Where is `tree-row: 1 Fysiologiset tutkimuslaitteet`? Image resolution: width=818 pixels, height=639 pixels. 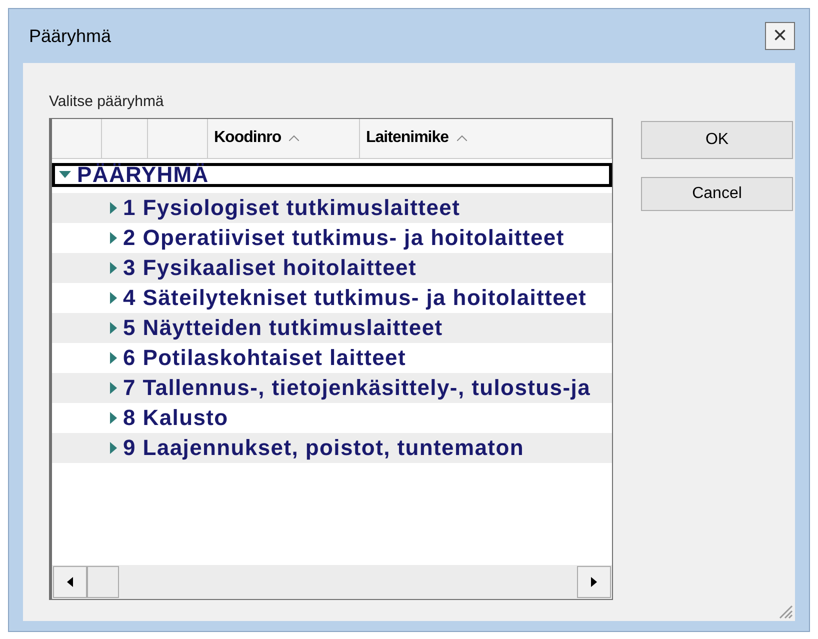
tree-row: 1 Fysiologiset tutkimuslaitteet is located at coordinates (332, 207).